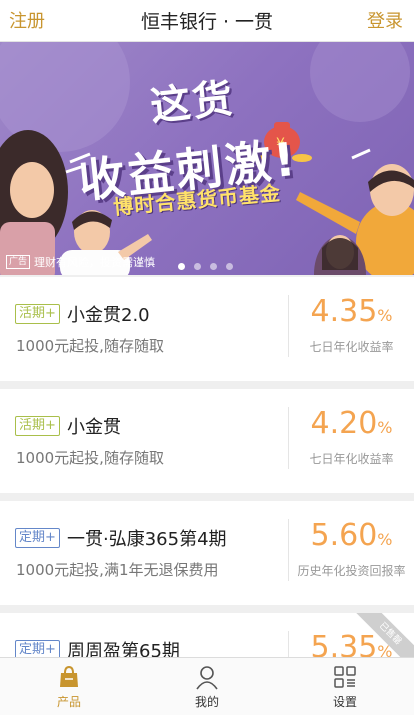 The height and width of the screenshot is (715, 414). What do you see at coordinates (95, 262) in the screenshot?
I see `ad-risk-text: 理财有风险，投资需谨慎` at bounding box center [95, 262].